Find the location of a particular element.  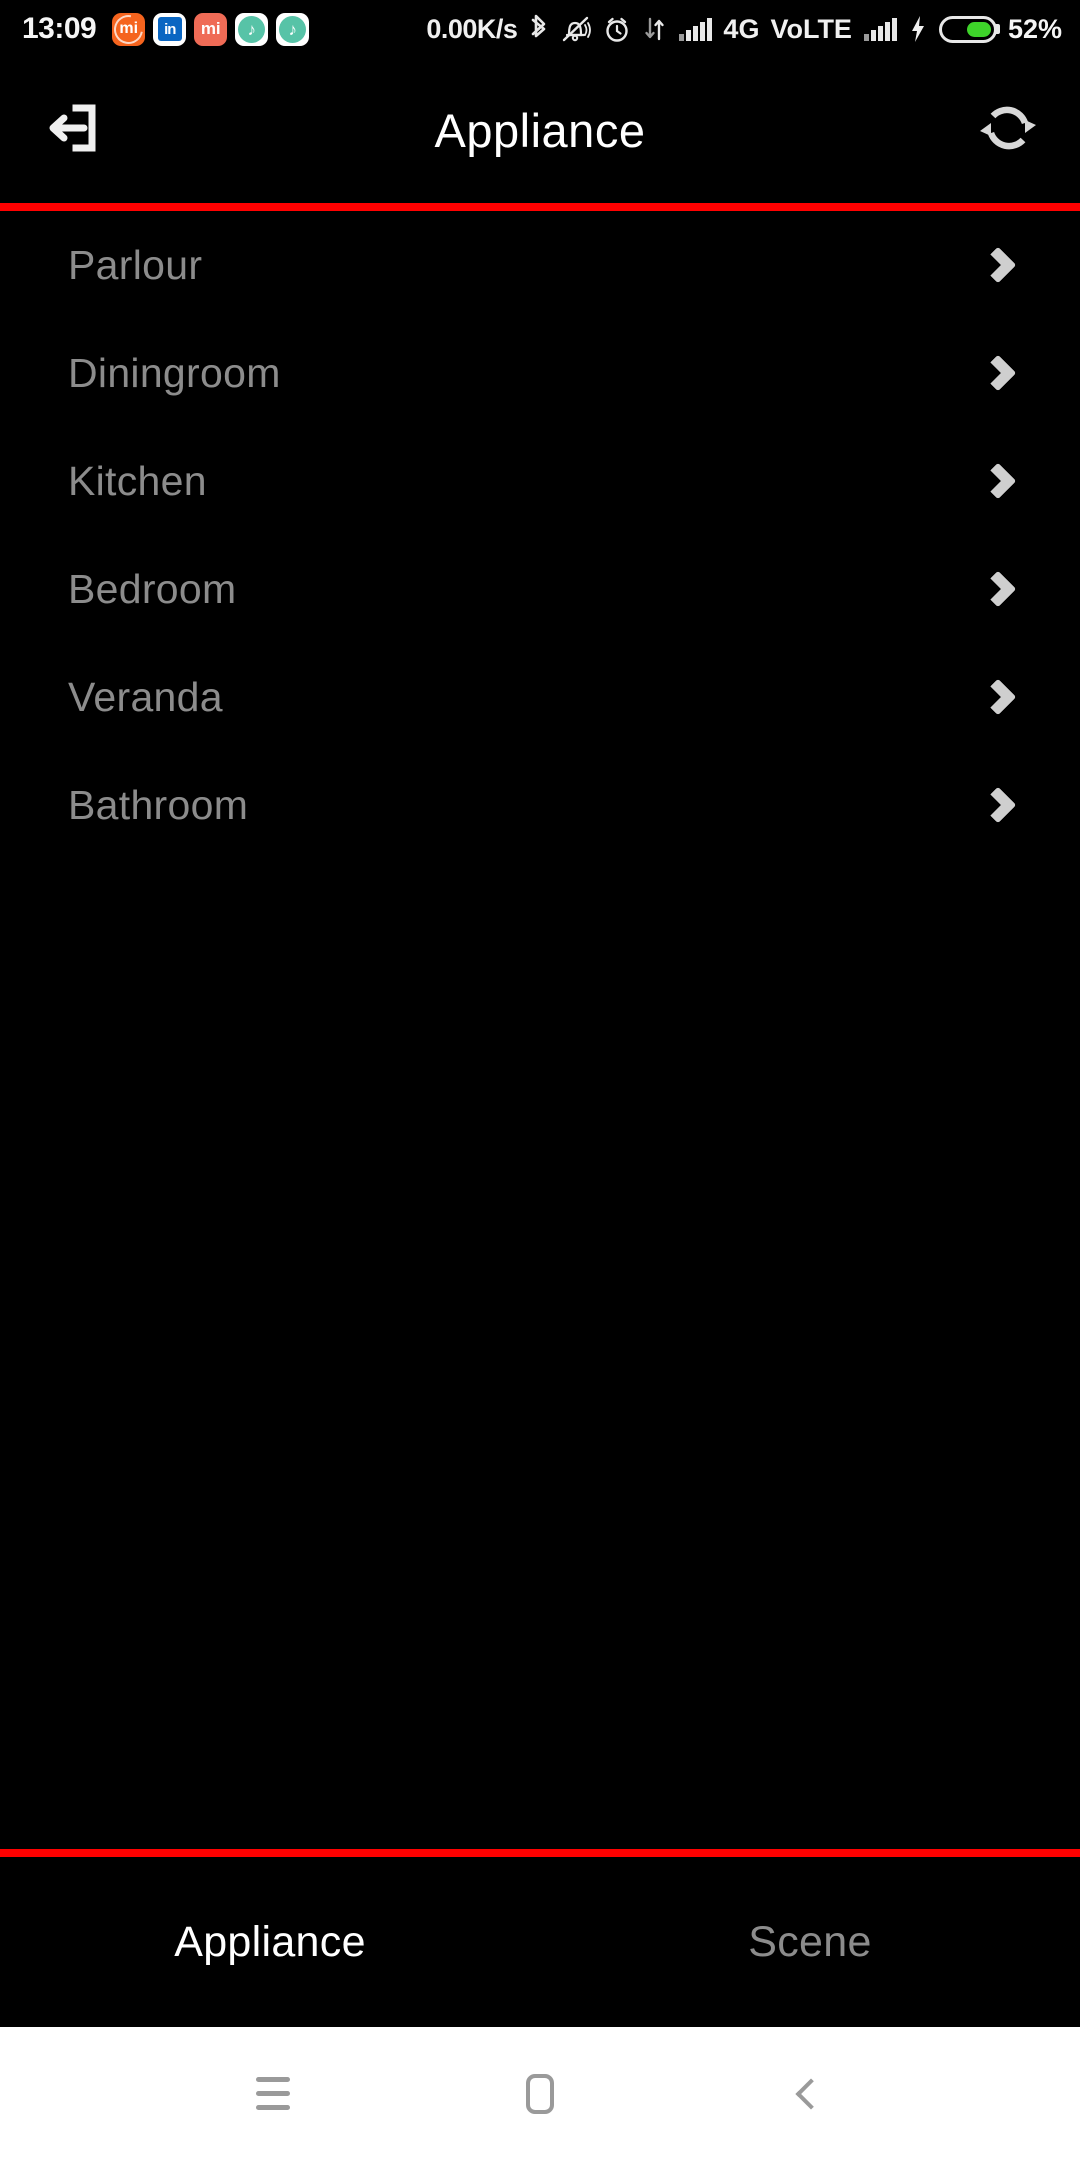

room-list-item: Parlour is located at coordinates (540, 265).